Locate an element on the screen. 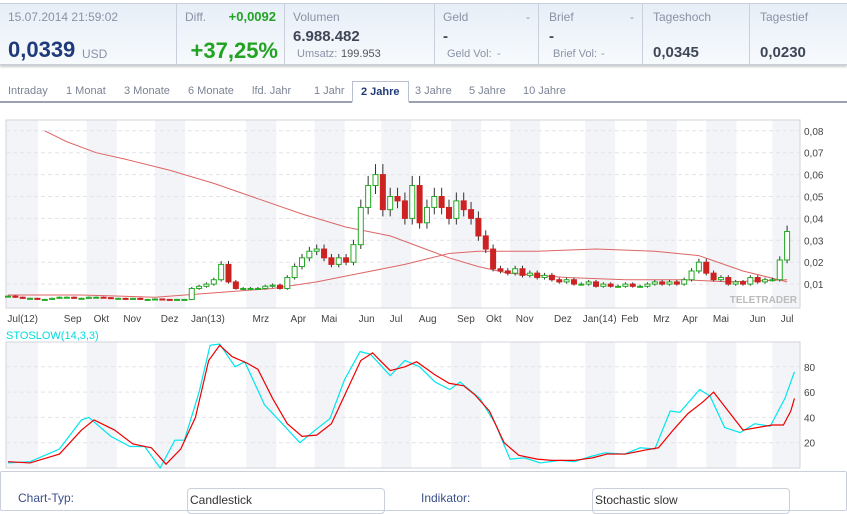 This screenshot has height=514, width=847. x-tick-label: Jul is located at coordinates (787, 319).